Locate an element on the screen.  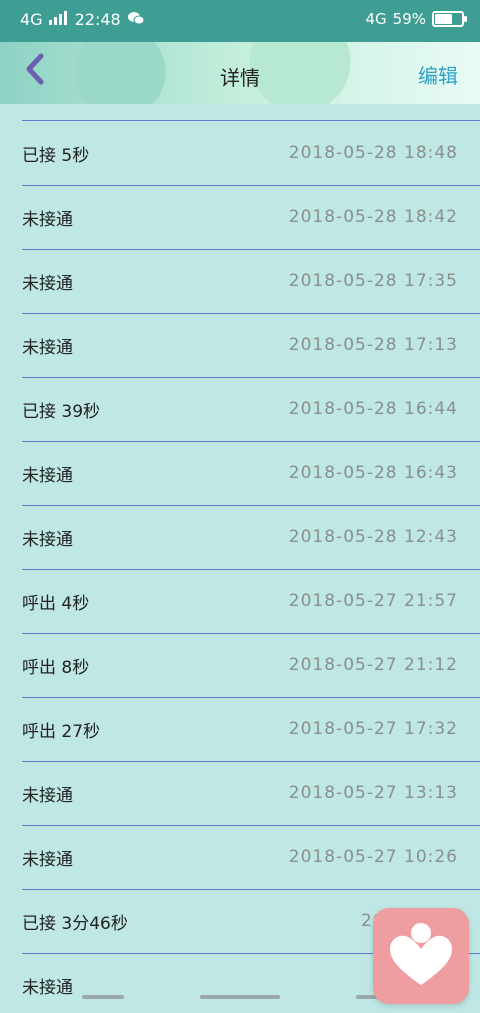
status-bar: 4G 22:48 4G 59% is located at coordinates (240, 21).